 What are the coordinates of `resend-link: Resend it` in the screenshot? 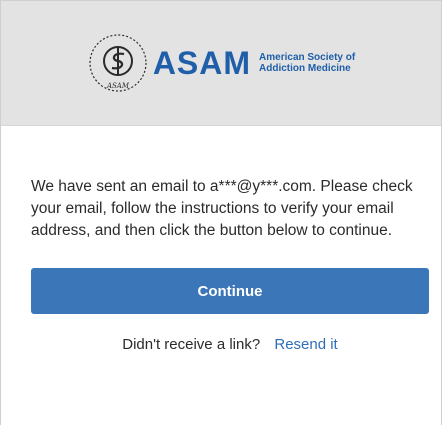 It's located at (305, 344).